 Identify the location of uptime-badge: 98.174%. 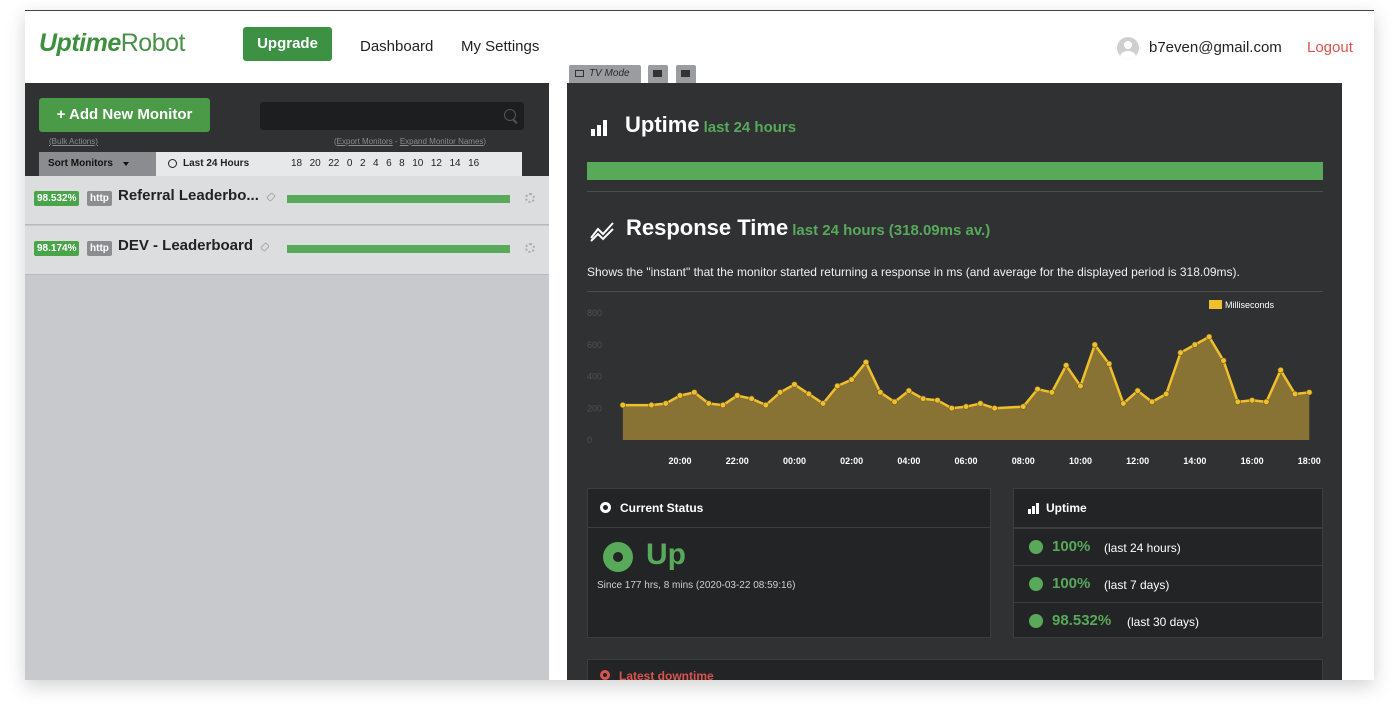
(57, 248).